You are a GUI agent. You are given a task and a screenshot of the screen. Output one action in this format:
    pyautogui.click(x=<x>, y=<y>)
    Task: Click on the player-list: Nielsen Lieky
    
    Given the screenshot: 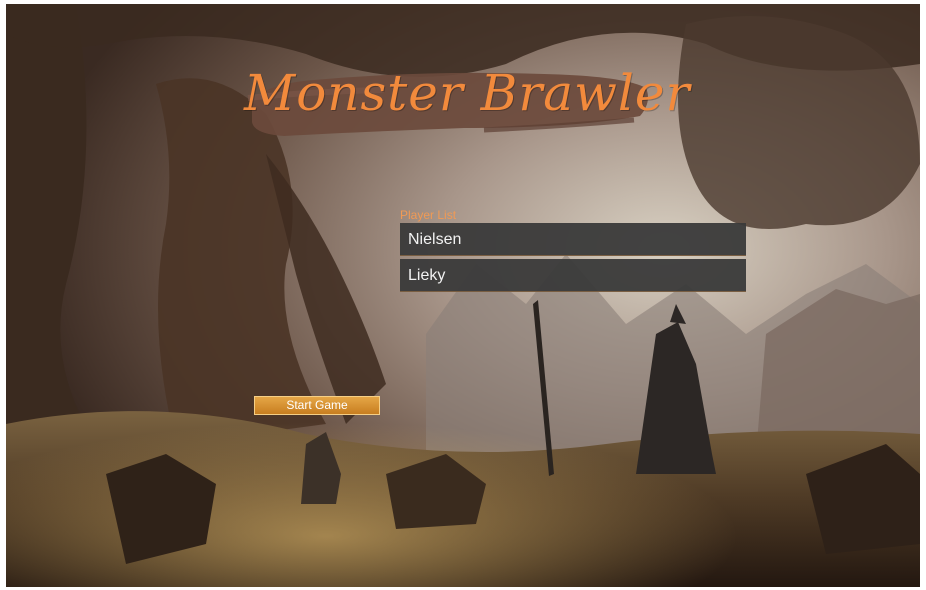 What is the action you would take?
    pyautogui.click(x=573, y=259)
    